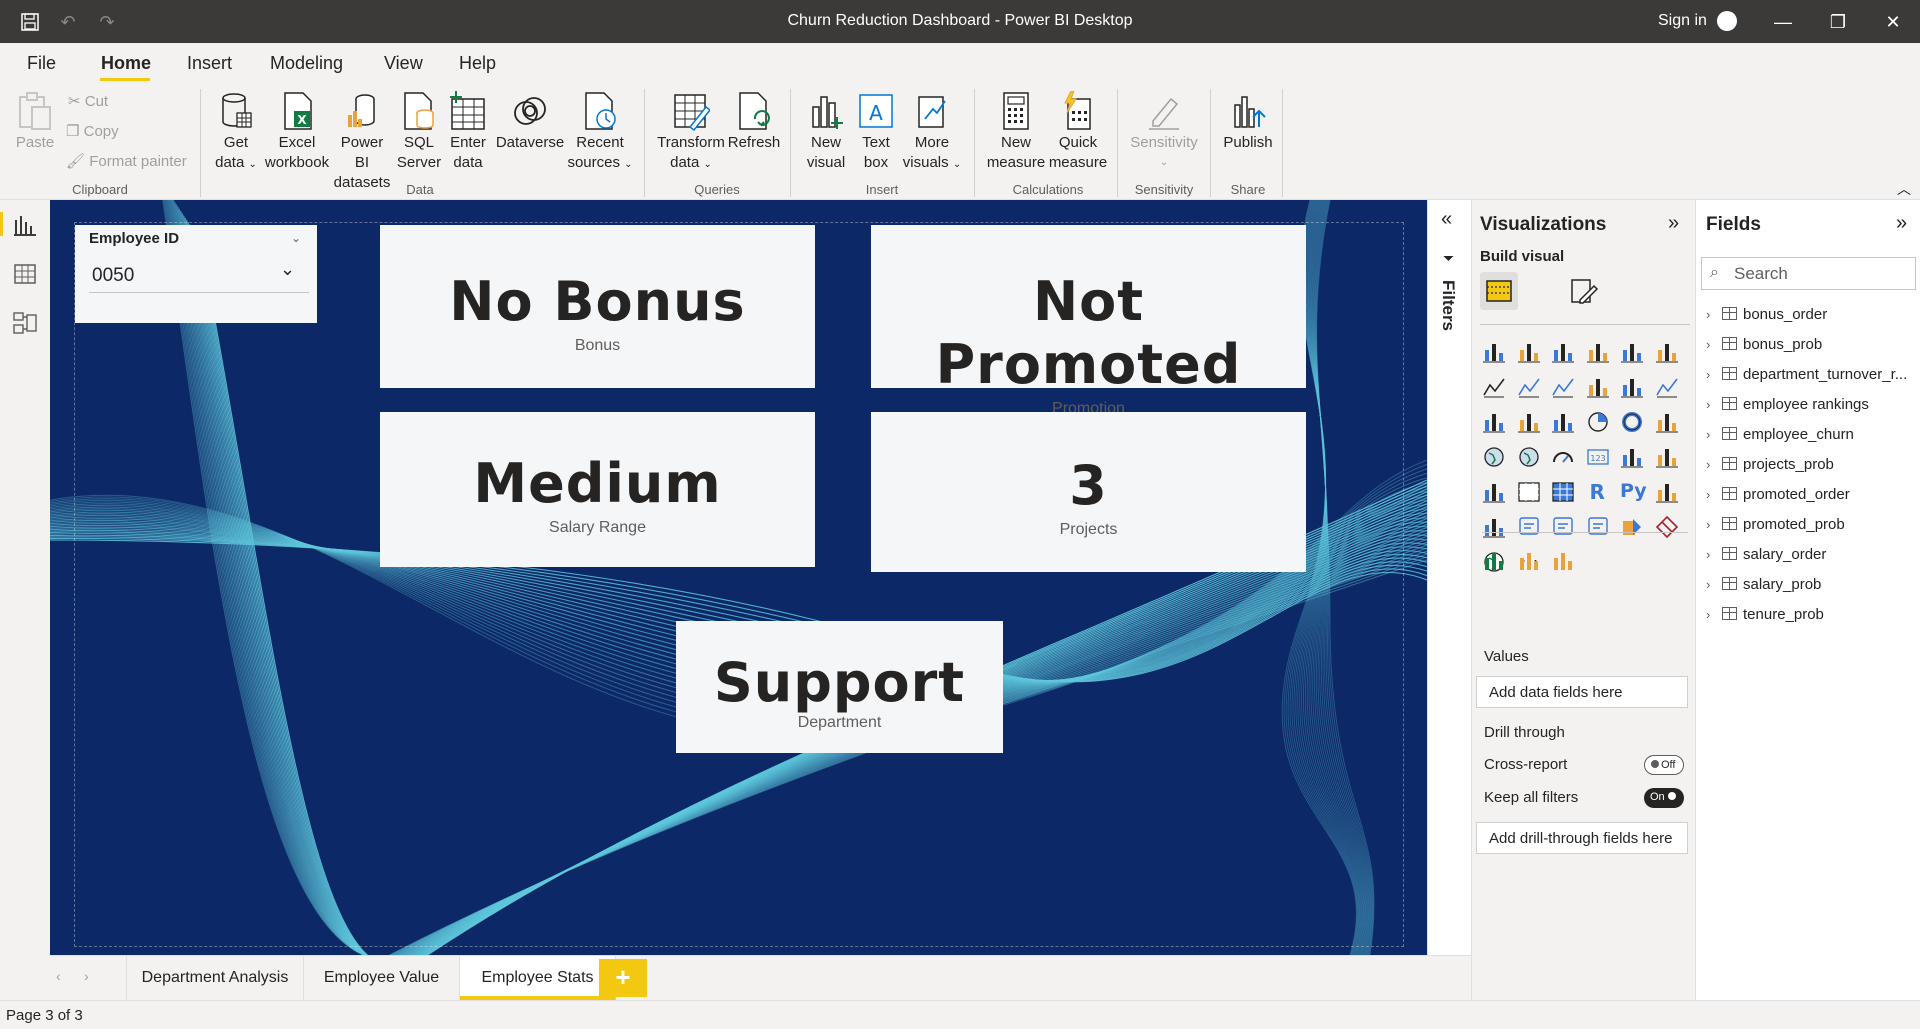 This screenshot has height=1029, width=1920. Describe the element at coordinates (530, 122) in the screenshot. I see `dataverse-button: Dataverse` at that location.